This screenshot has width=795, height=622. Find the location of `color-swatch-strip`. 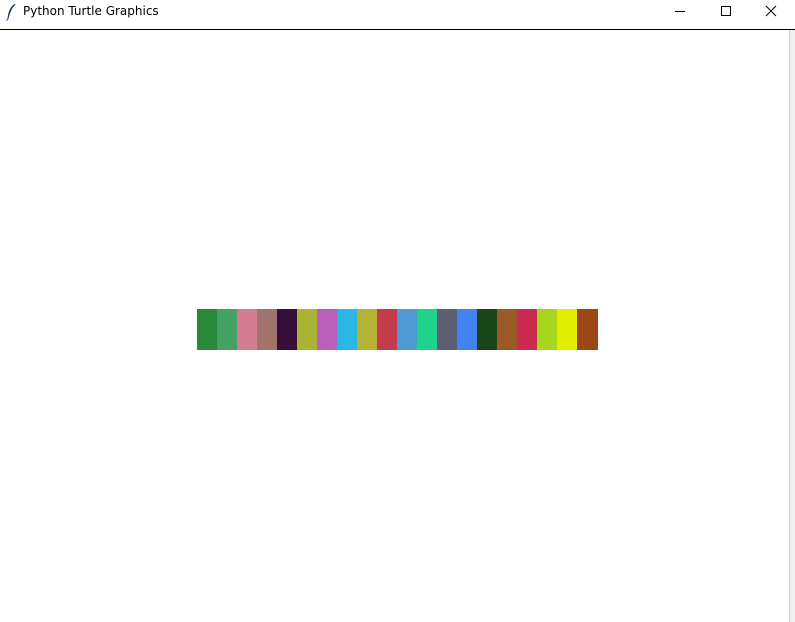

color-swatch-strip is located at coordinates (397, 329).